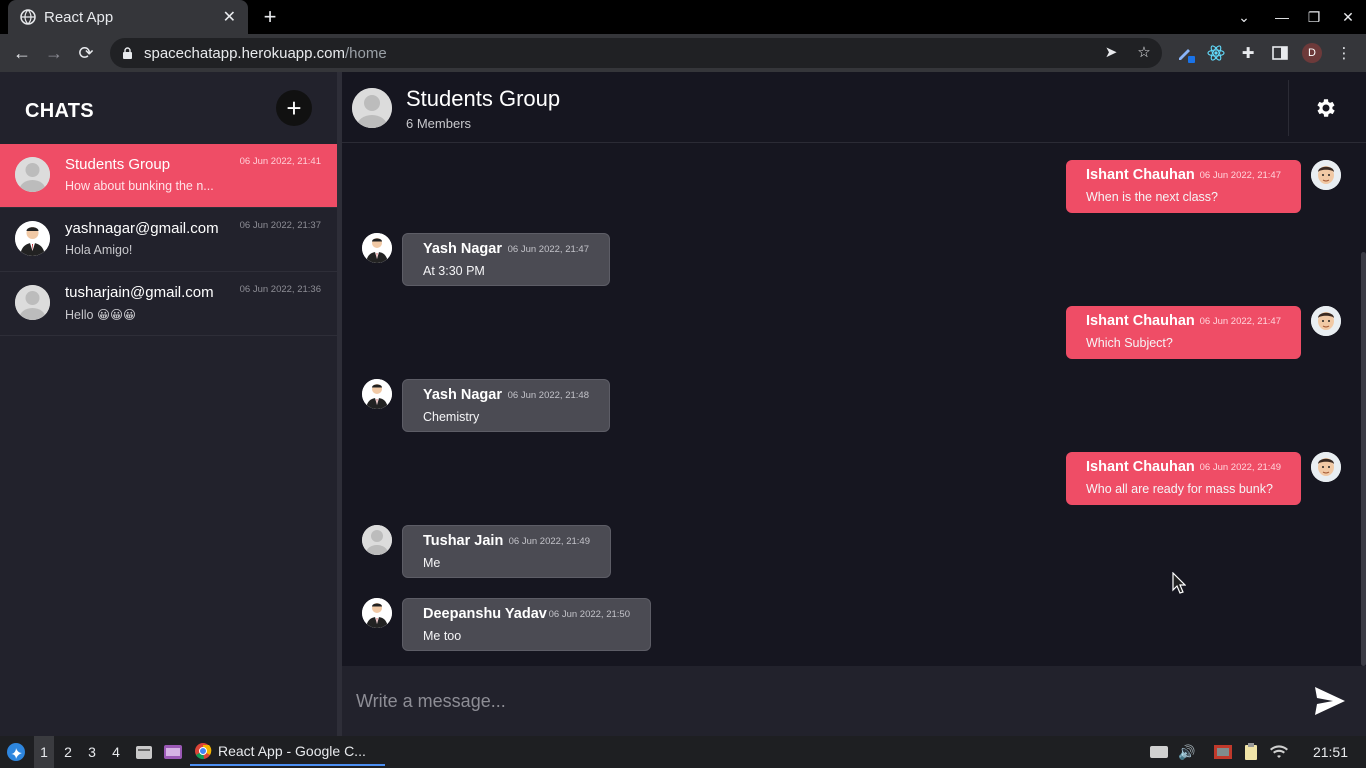  Describe the element at coordinates (116, 752) in the screenshot. I see `workspace-4: 4` at that location.